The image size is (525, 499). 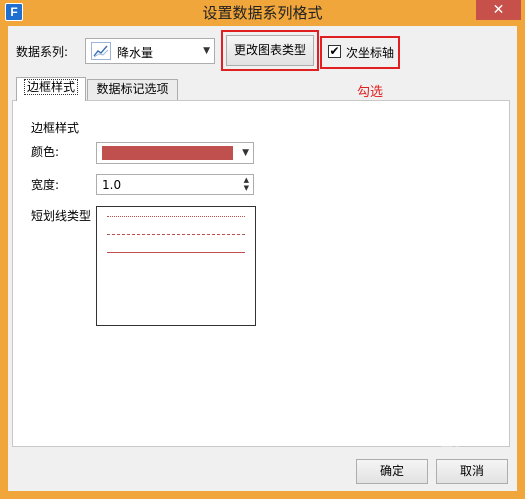 I want to click on cancel-button: 取消, so click(x=472, y=471).